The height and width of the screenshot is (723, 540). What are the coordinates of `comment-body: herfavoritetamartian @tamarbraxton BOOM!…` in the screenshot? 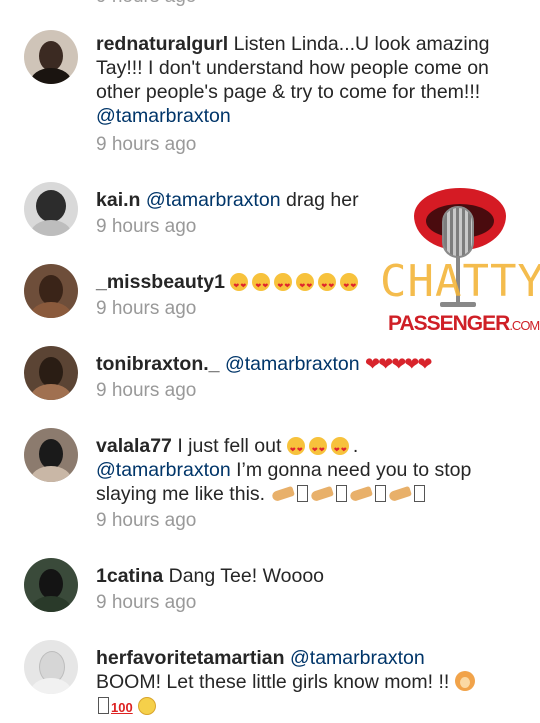 It's located at (306, 683).